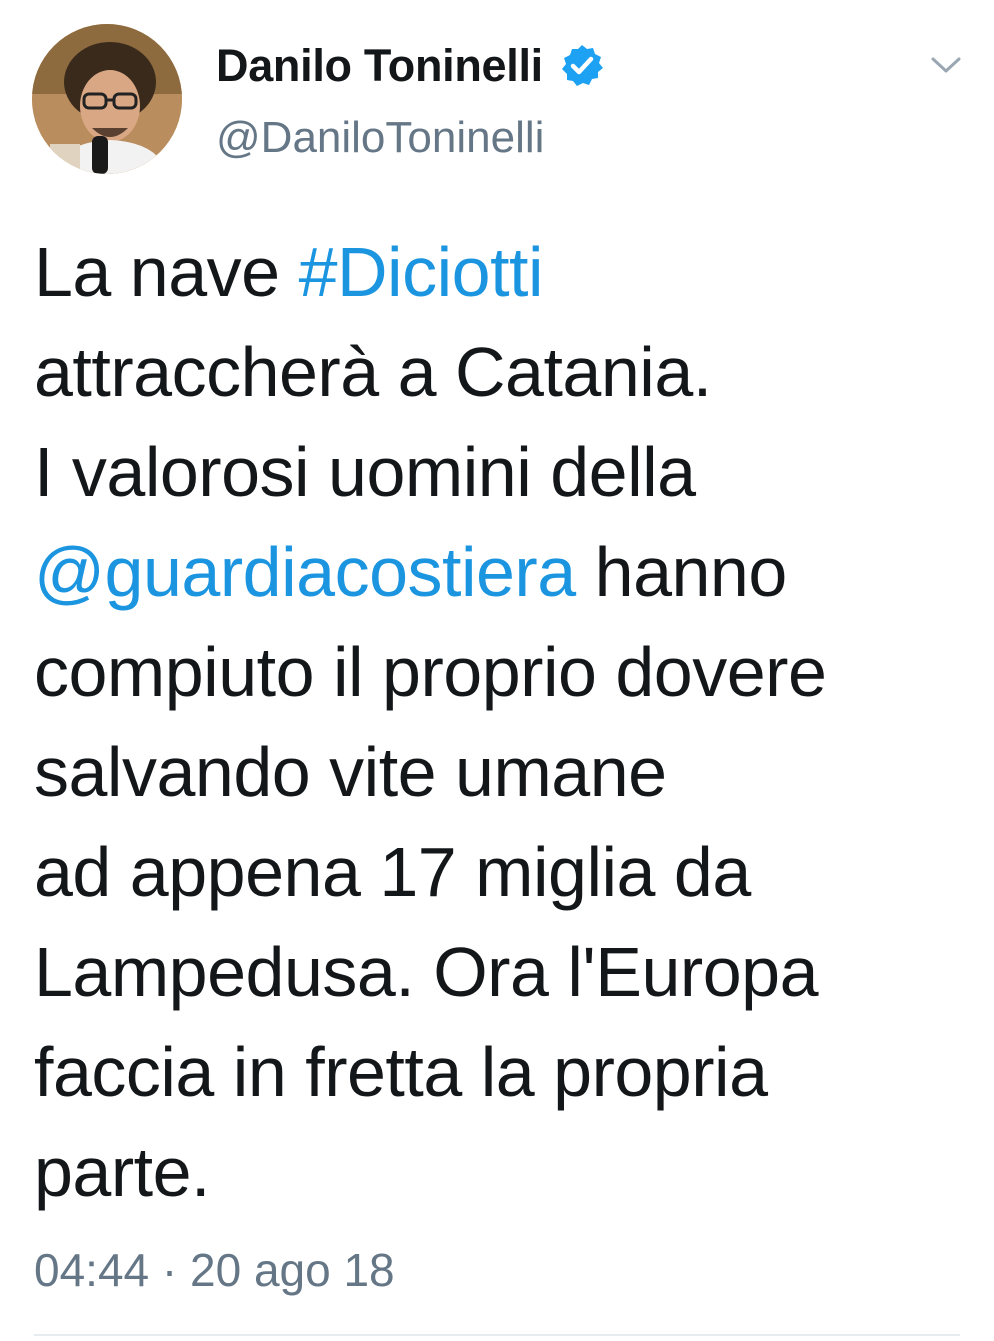  Describe the element at coordinates (379, 66) in the screenshot. I see `display-name: Danilo Toninelli` at that location.